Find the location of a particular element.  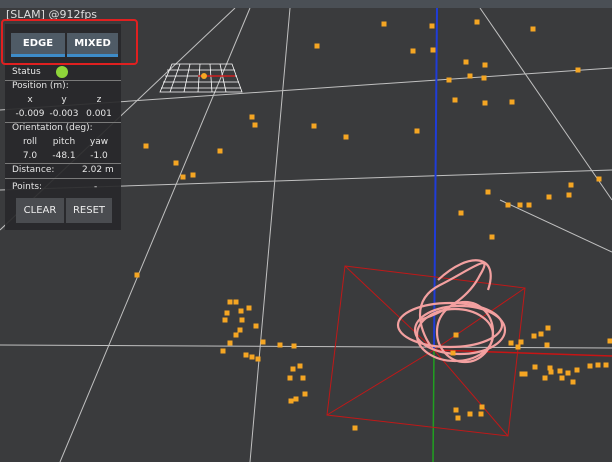

position-z-header: z is located at coordinates (99, 100).